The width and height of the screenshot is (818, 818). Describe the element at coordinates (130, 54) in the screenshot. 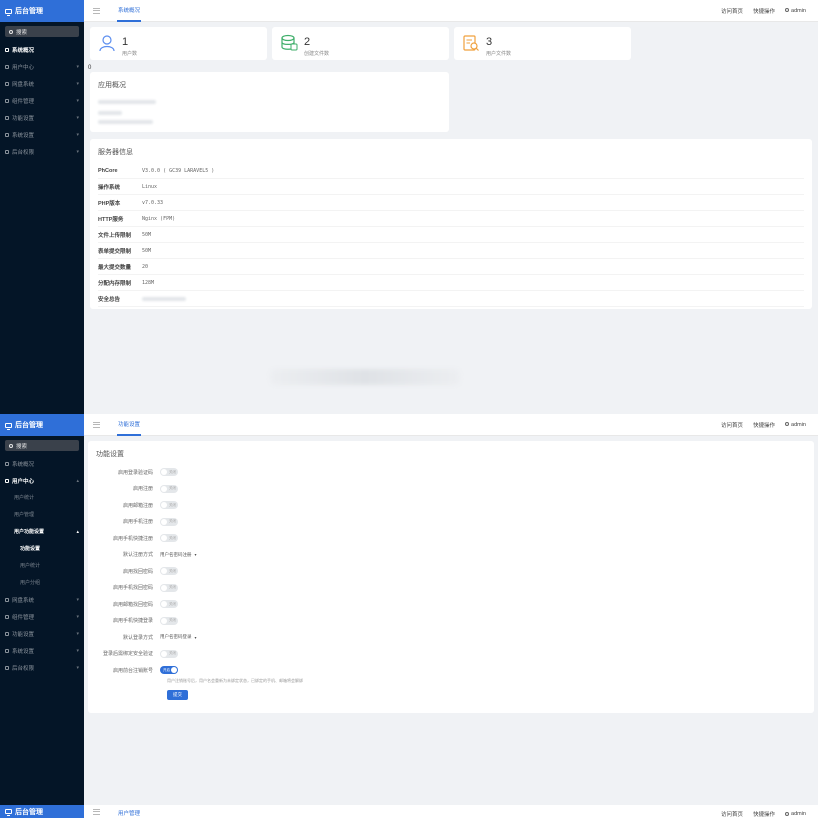

I see `stat-label: 用户数` at that location.